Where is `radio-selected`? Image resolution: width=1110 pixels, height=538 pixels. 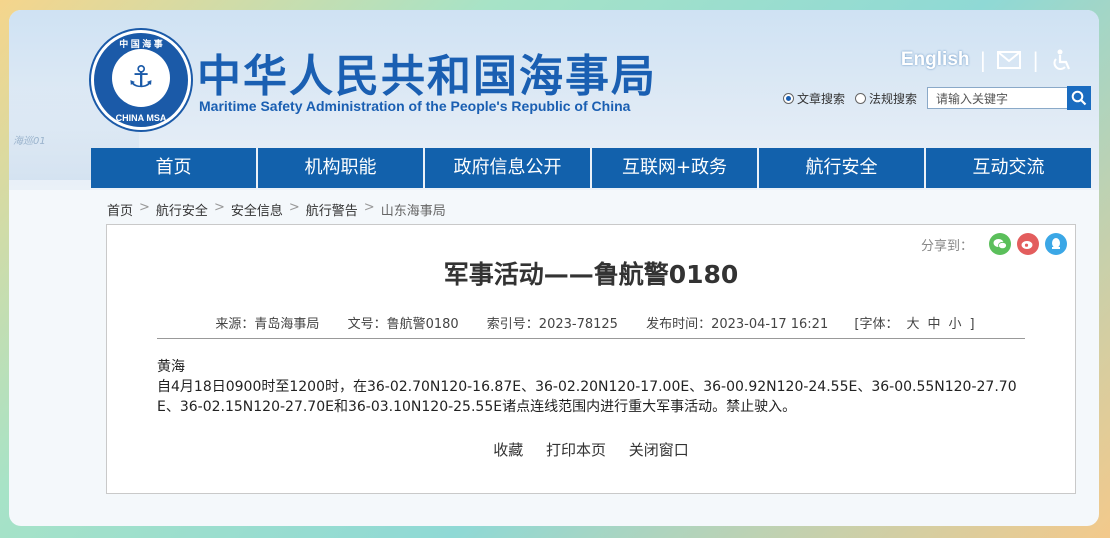
radio-selected is located at coordinates (788, 98).